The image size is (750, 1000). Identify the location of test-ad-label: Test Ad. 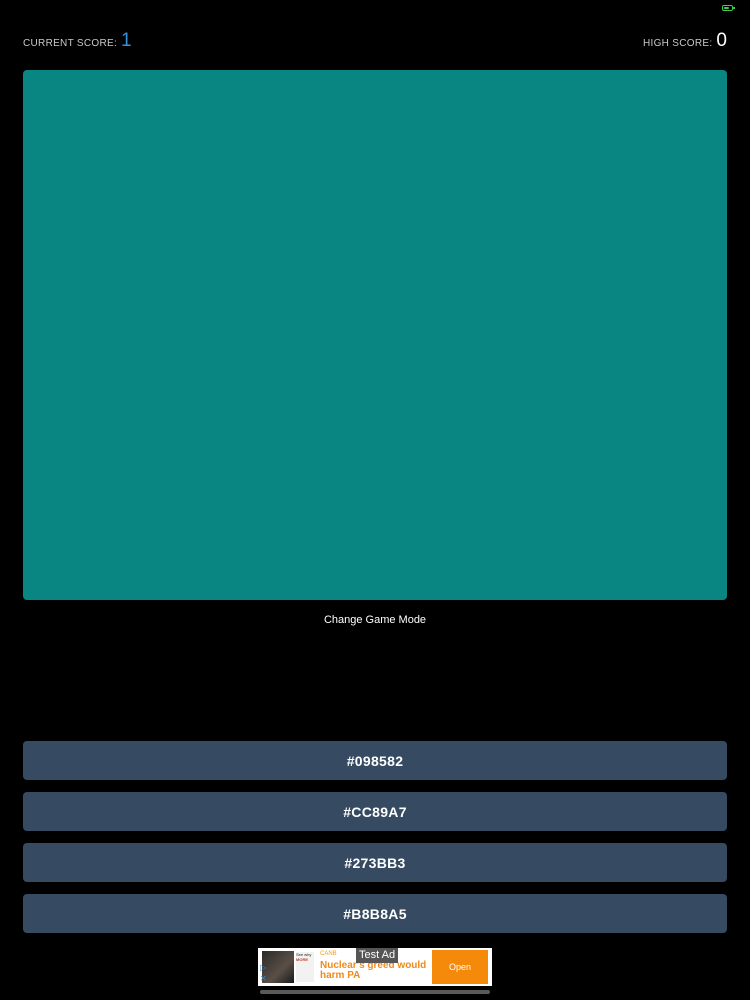
(377, 955).